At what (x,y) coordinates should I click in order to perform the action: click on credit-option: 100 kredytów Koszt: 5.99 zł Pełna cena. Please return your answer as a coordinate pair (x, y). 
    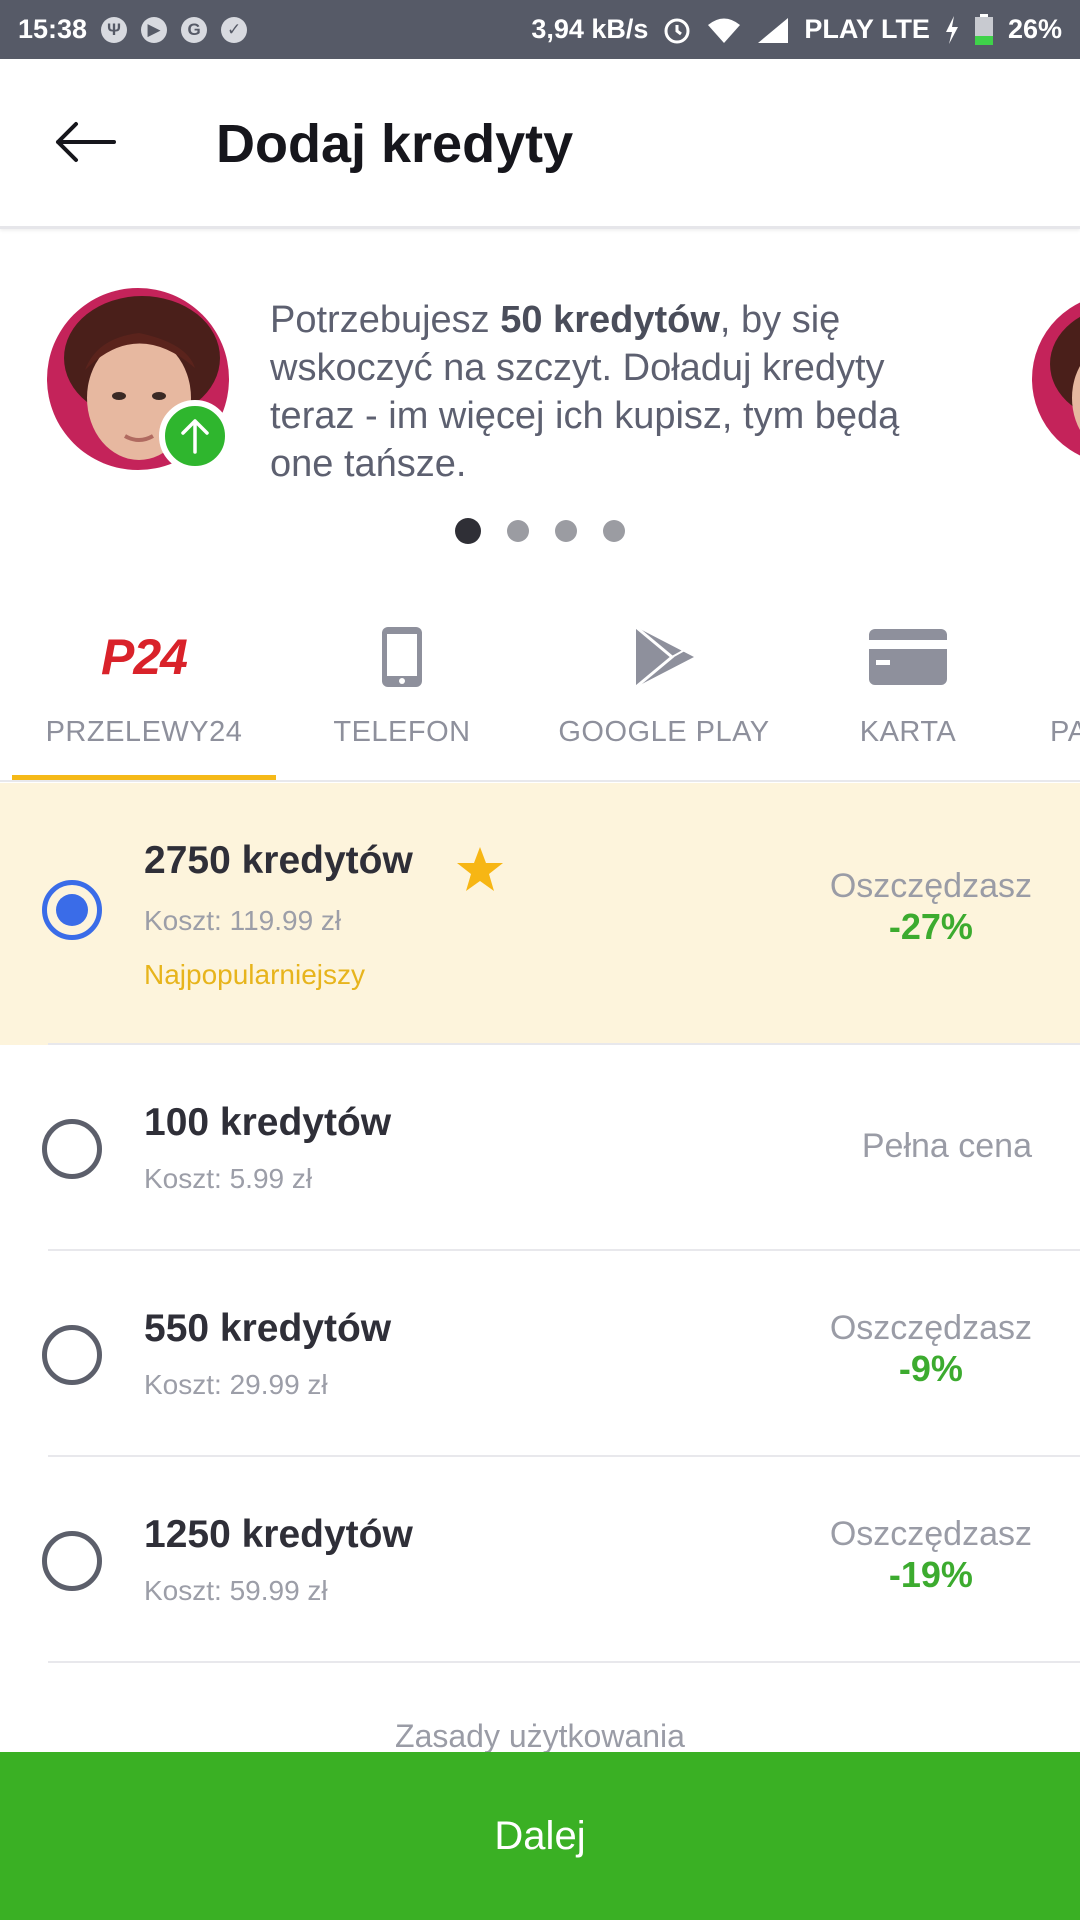
    Looking at the image, I should click on (540, 1148).